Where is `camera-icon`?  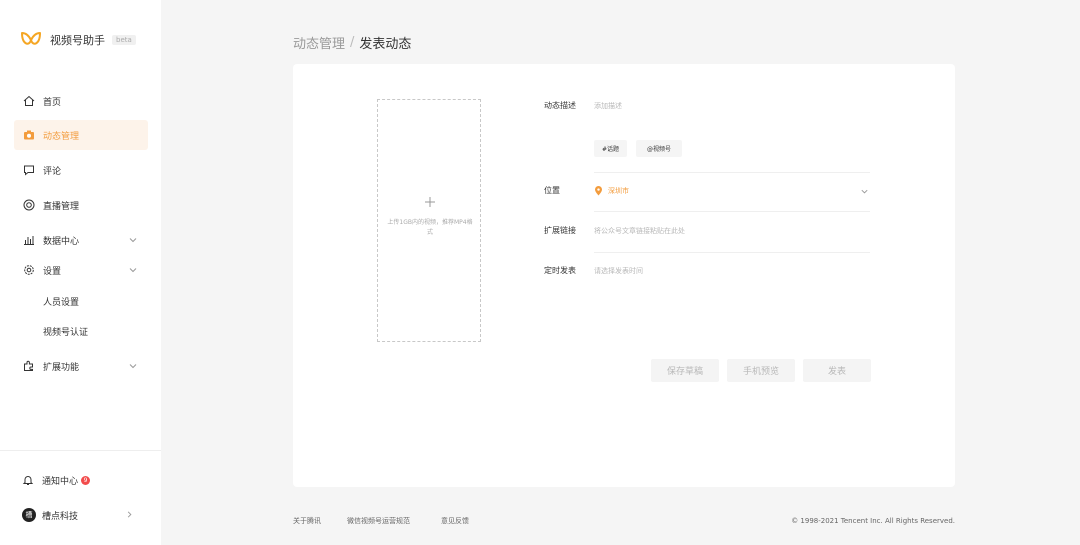 camera-icon is located at coordinates (28, 135).